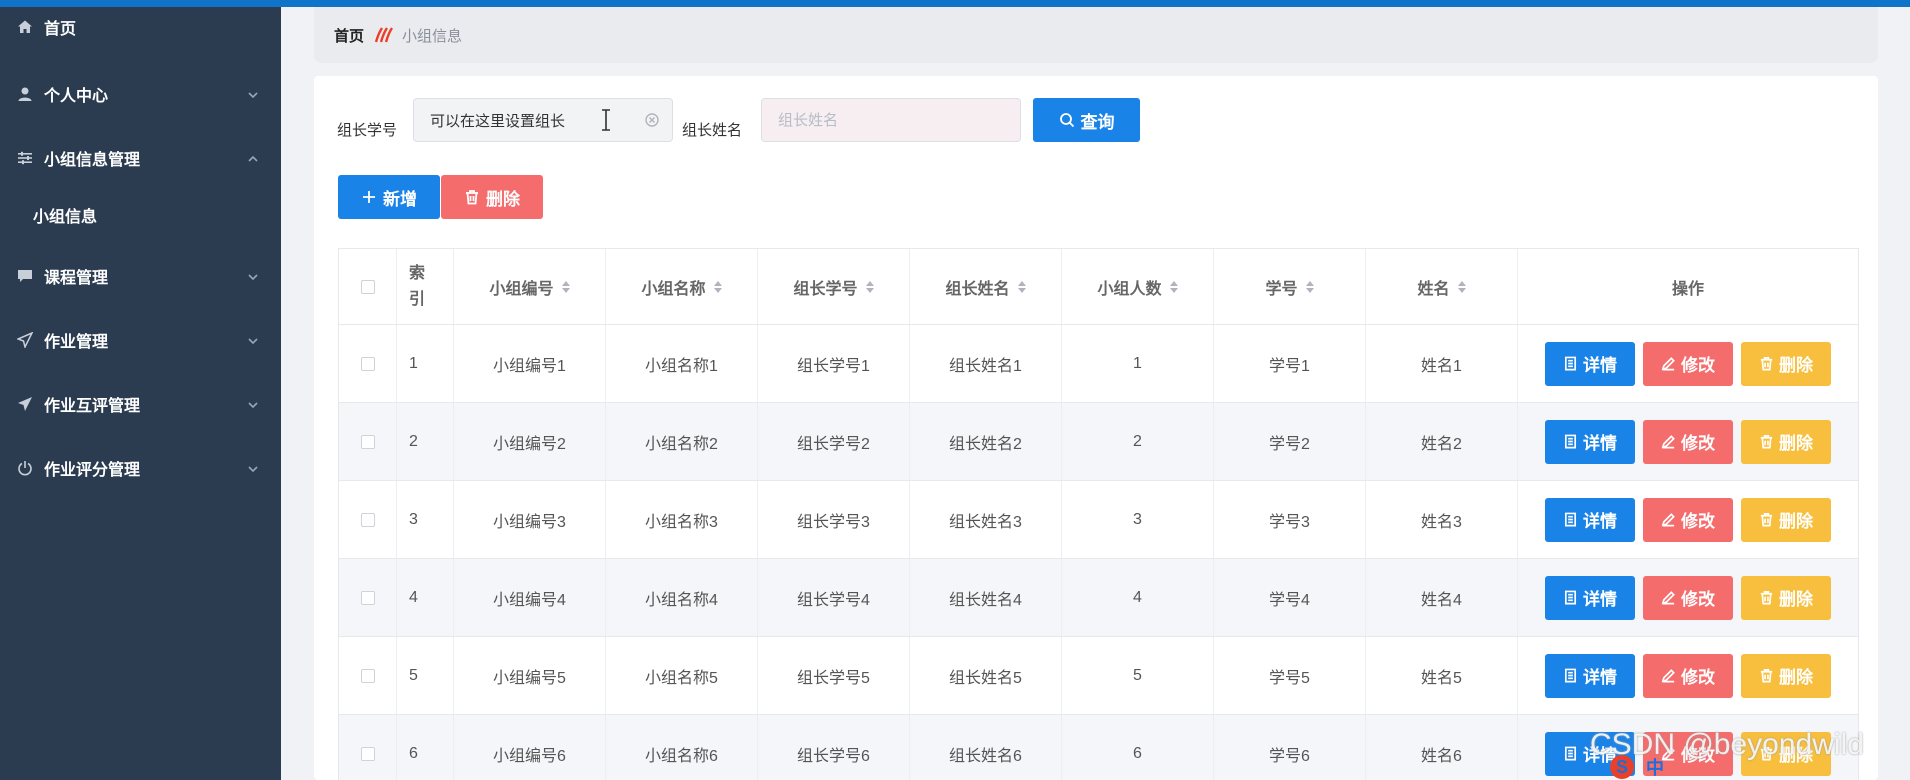 This screenshot has height=780, width=1910. I want to click on cell-value: 组长姓名5, so click(985, 678).